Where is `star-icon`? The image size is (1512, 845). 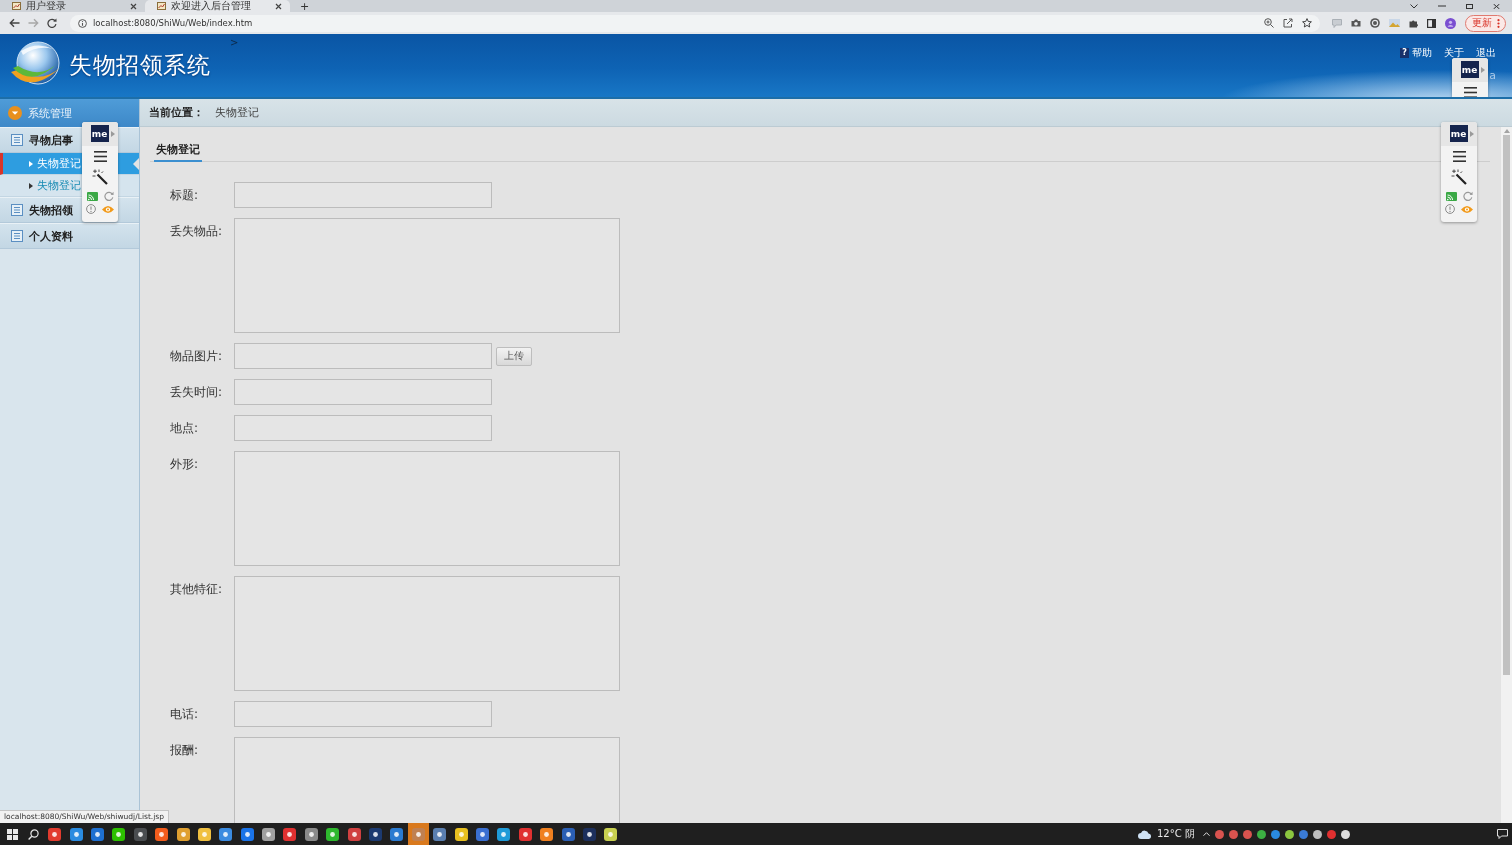 star-icon is located at coordinates (1307, 23).